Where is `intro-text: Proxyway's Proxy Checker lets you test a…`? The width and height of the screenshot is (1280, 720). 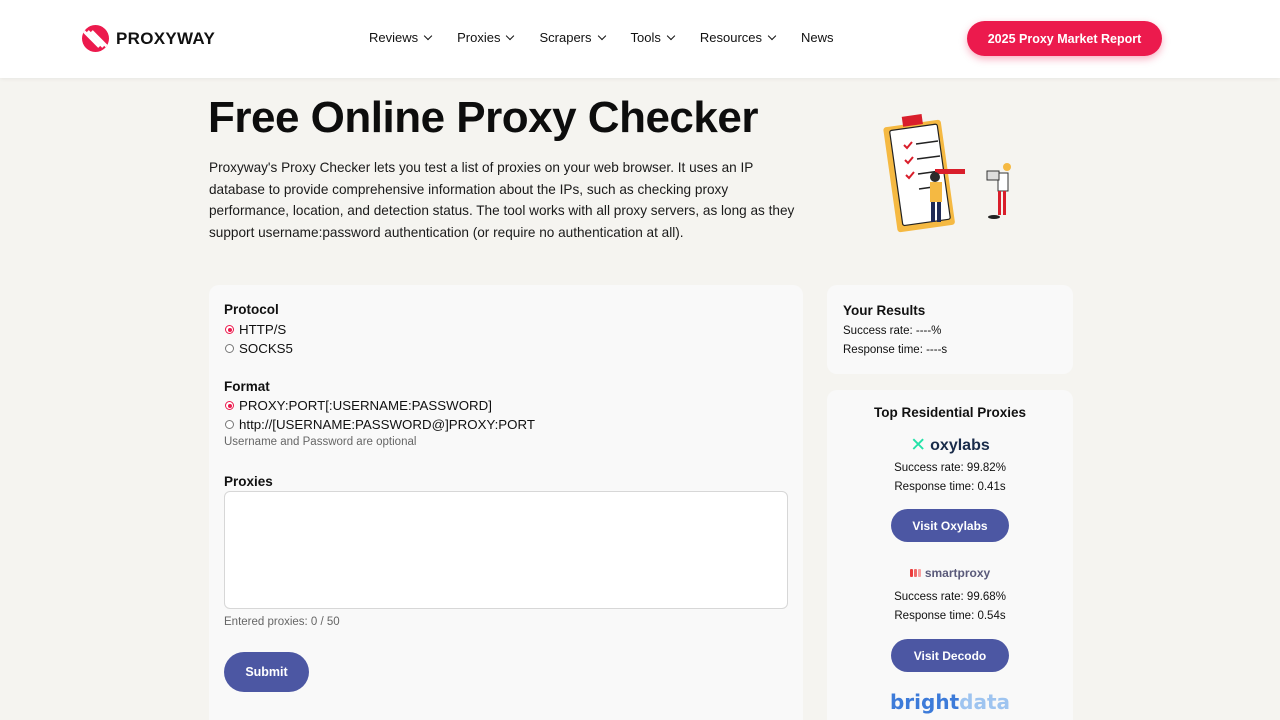 intro-text: Proxyway's Proxy Checker lets you test a… is located at coordinates (502, 200).